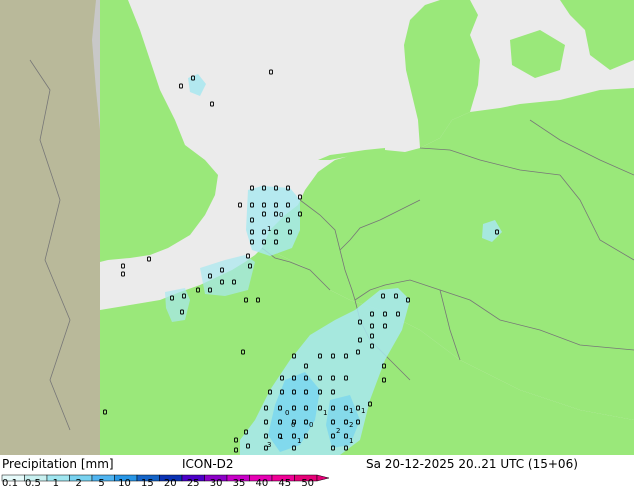  I want to click on colorbar-tick-label: 50, so click(308, 483).